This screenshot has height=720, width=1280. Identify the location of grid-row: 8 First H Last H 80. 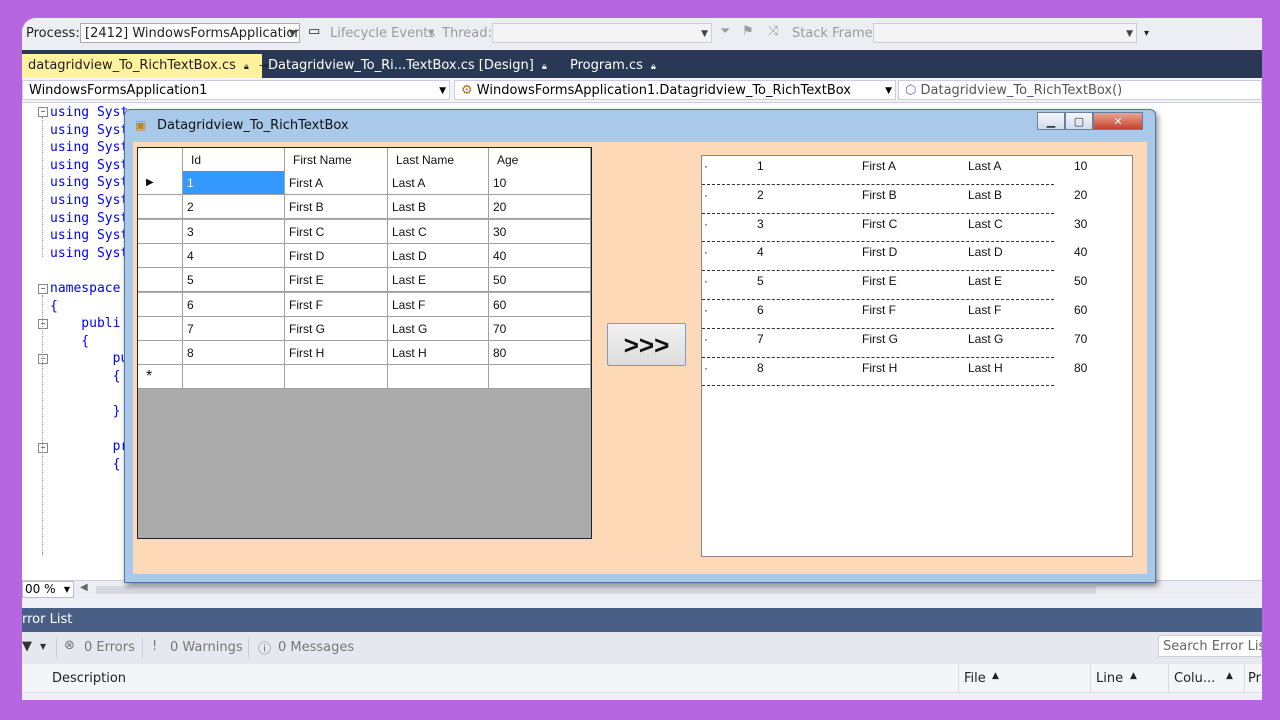
(364, 353).